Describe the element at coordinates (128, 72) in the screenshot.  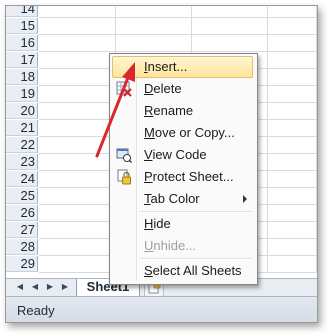
I see `annotation-arrow-head` at that location.